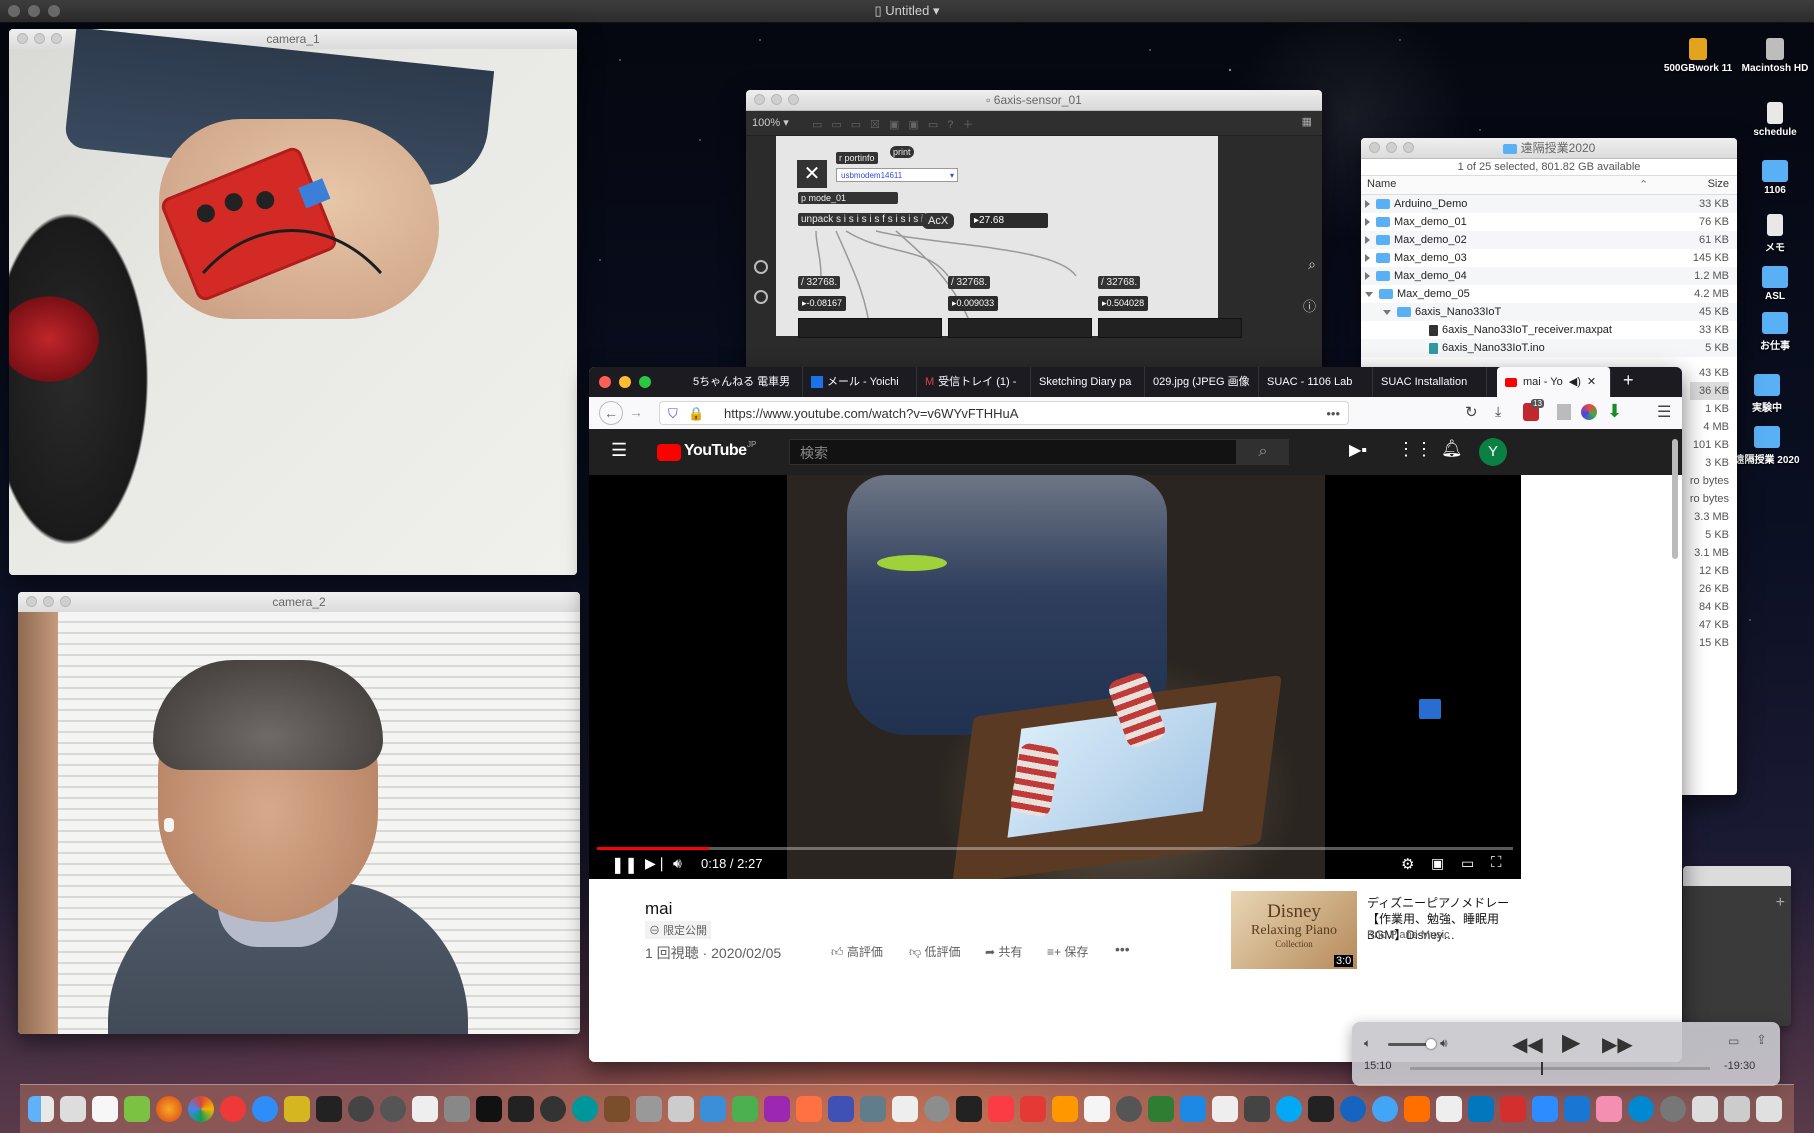 The height and width of the screenshot is (1133, 1814). Describe the element at coordinates (935, 951) in the screenshot. I see `dislike-button: 👎︎ 低評価` at that location.